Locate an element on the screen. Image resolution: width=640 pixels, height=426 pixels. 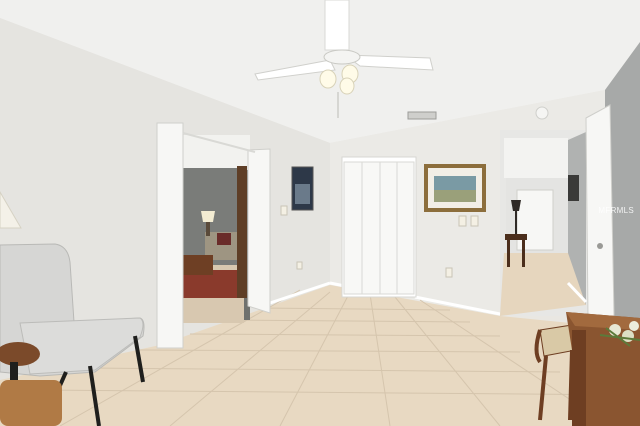
bookcase is located at coordinates (242, 232).